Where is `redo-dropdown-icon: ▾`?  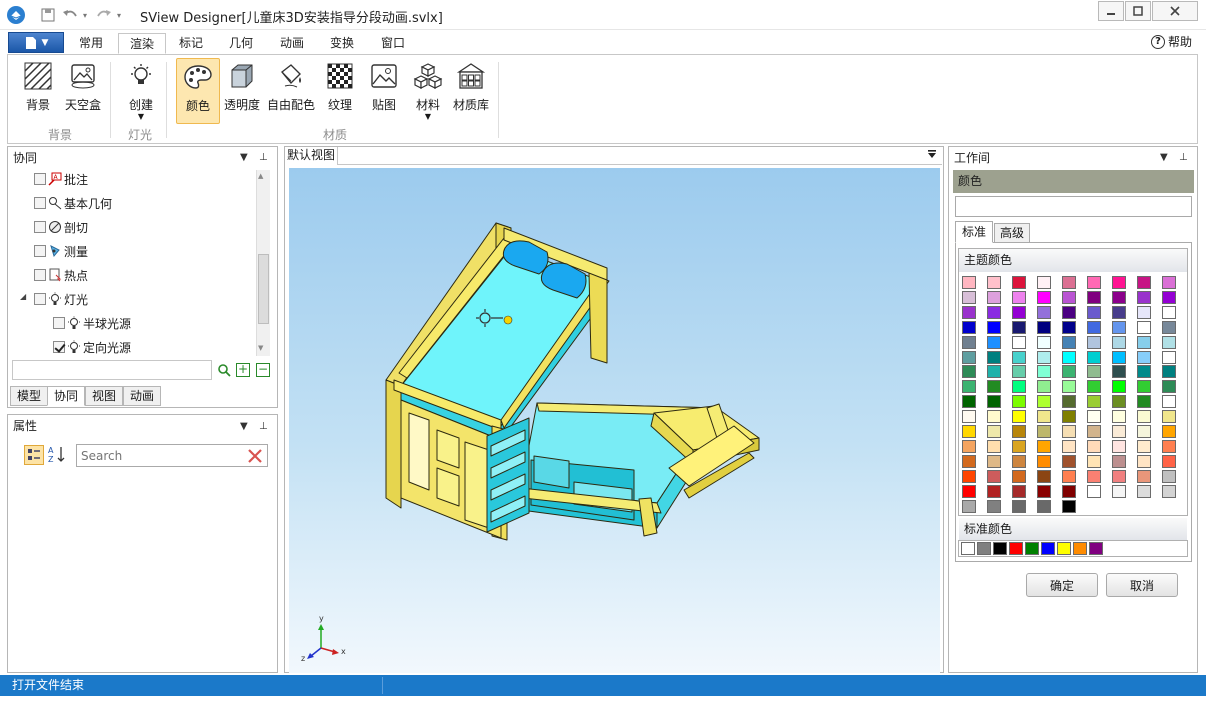
redo-dropdown-icon: ▾ is located at coordinates (119, 15).